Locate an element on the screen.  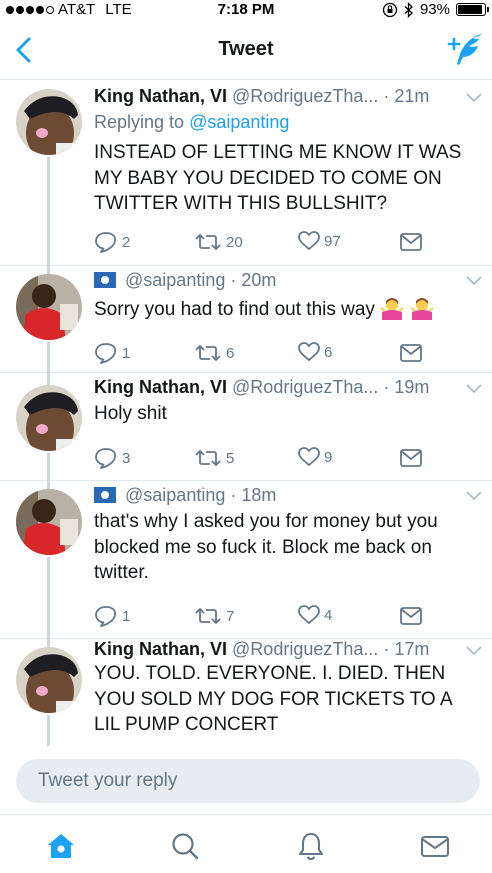
tweet-actions: 3 5 9 is located at coordinates (264, 458).